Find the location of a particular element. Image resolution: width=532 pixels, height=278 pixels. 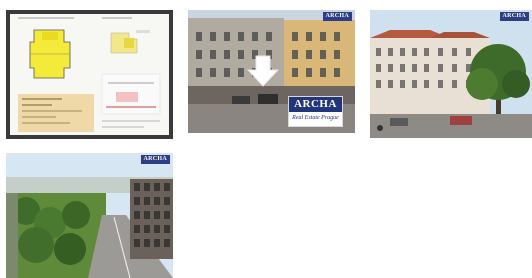

gallery-thumbnail-aerial: ARCHA is located at coordinates (89, 215).